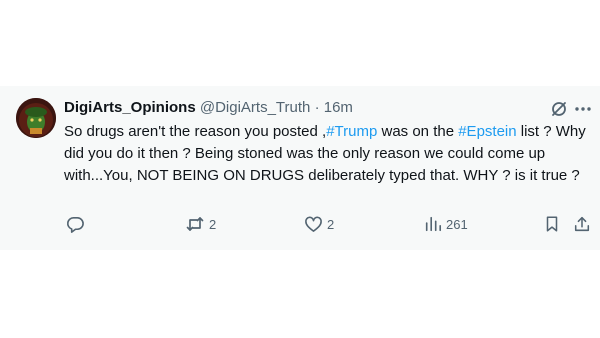 The height and width of the screenshot is (338, 600). What do you see at coordinates (130, 107) in the screenshot?
I see `display-name: DigiArts_Opinions` at bounding box center [130, 107].